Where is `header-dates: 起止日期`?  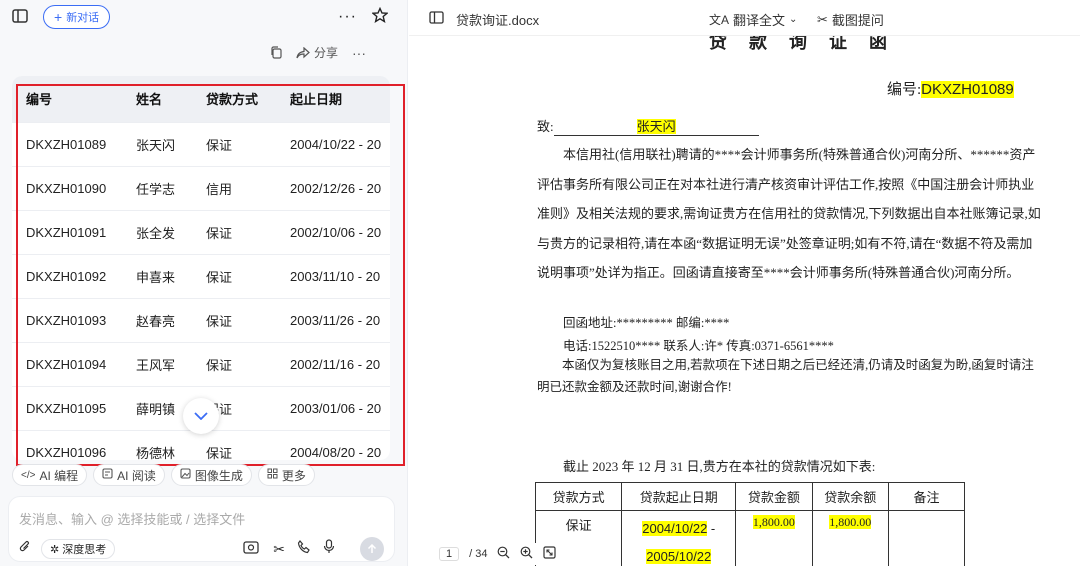
header-dates: 起止日期 is located at coordinates (333, 99).